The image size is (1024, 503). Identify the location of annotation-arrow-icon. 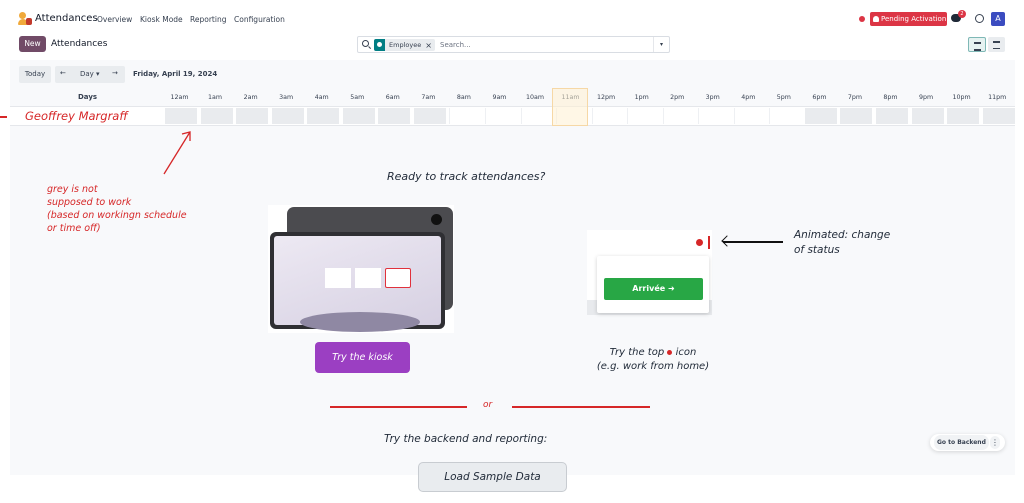
(3, 117).